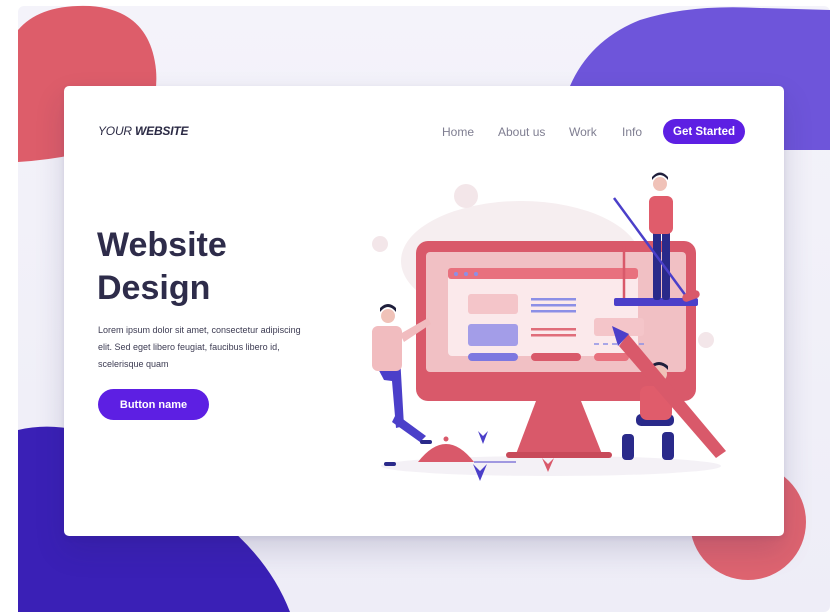 The image size is (830, 612). What do you see at coordinates (521, 132) in the screenshot?
I see `nav-about-us: About us` at bounding box center [521, 132].